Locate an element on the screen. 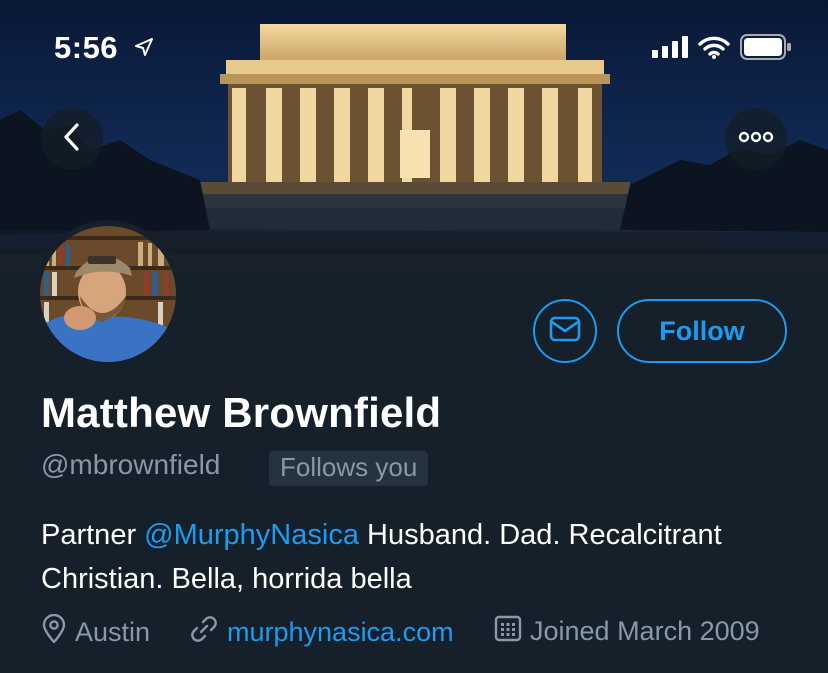 The image size is (828, 673). avatar-image is located at coordinates (108, 294).